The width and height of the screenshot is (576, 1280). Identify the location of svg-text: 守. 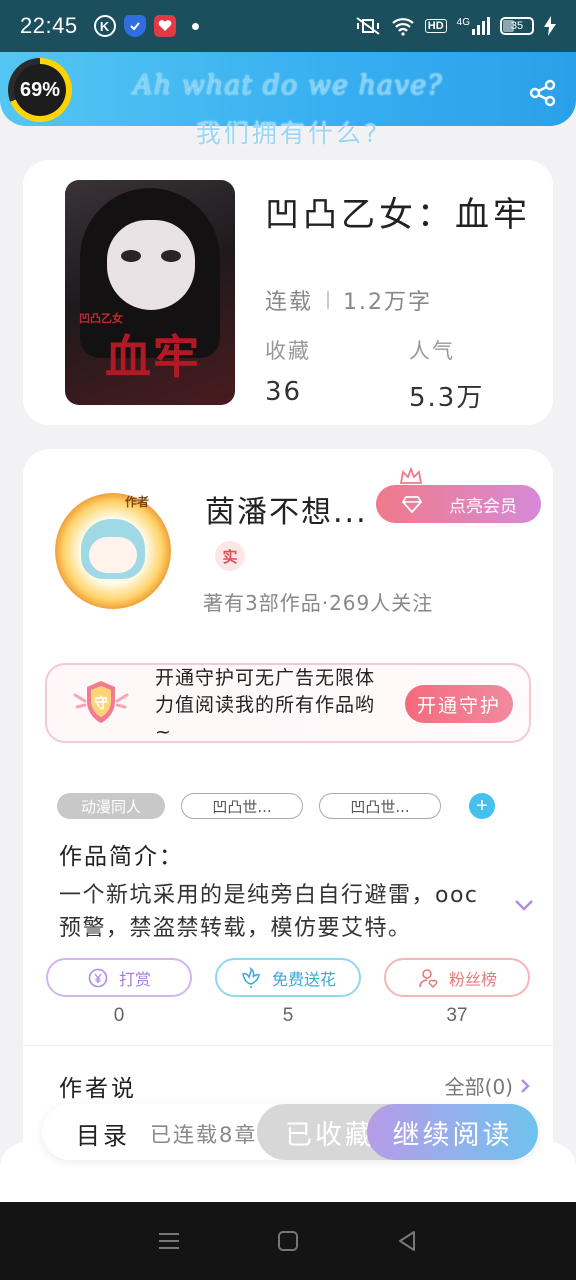
(101, 703).